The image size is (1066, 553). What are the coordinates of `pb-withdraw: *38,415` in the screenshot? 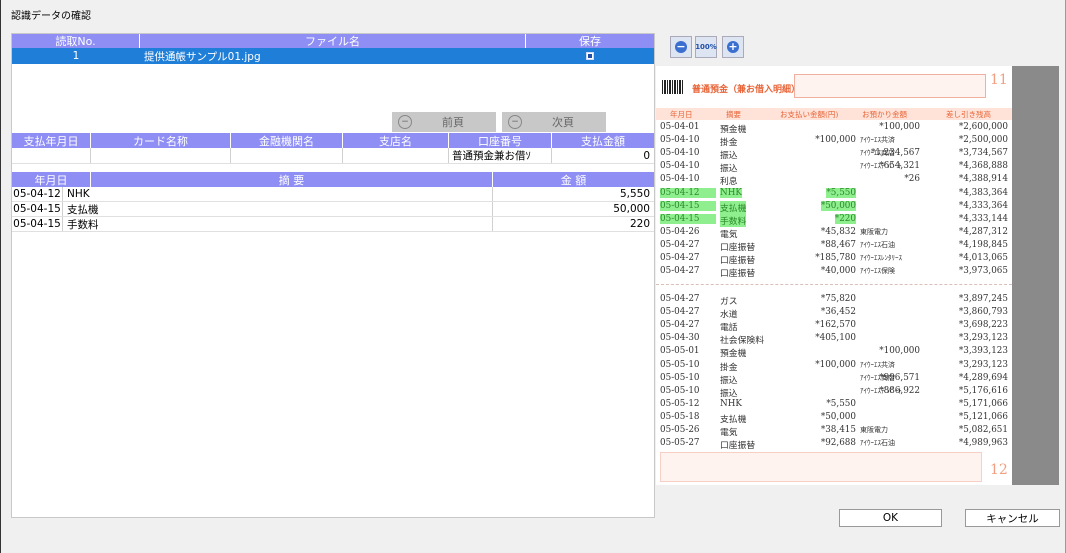 It's located at (838, 430).